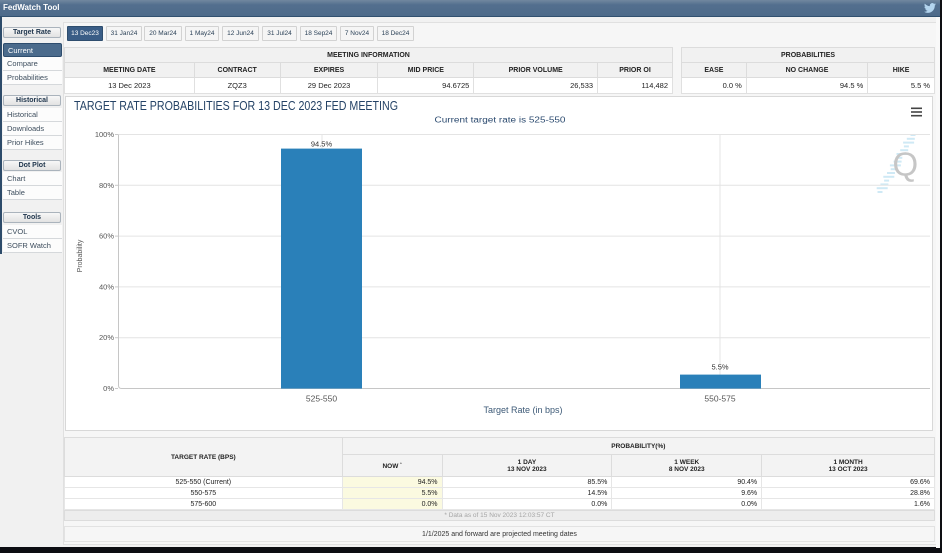  Describe the element at coordinates (106, 286) in the screenshot. I see `svg-text: 40%` at that location.